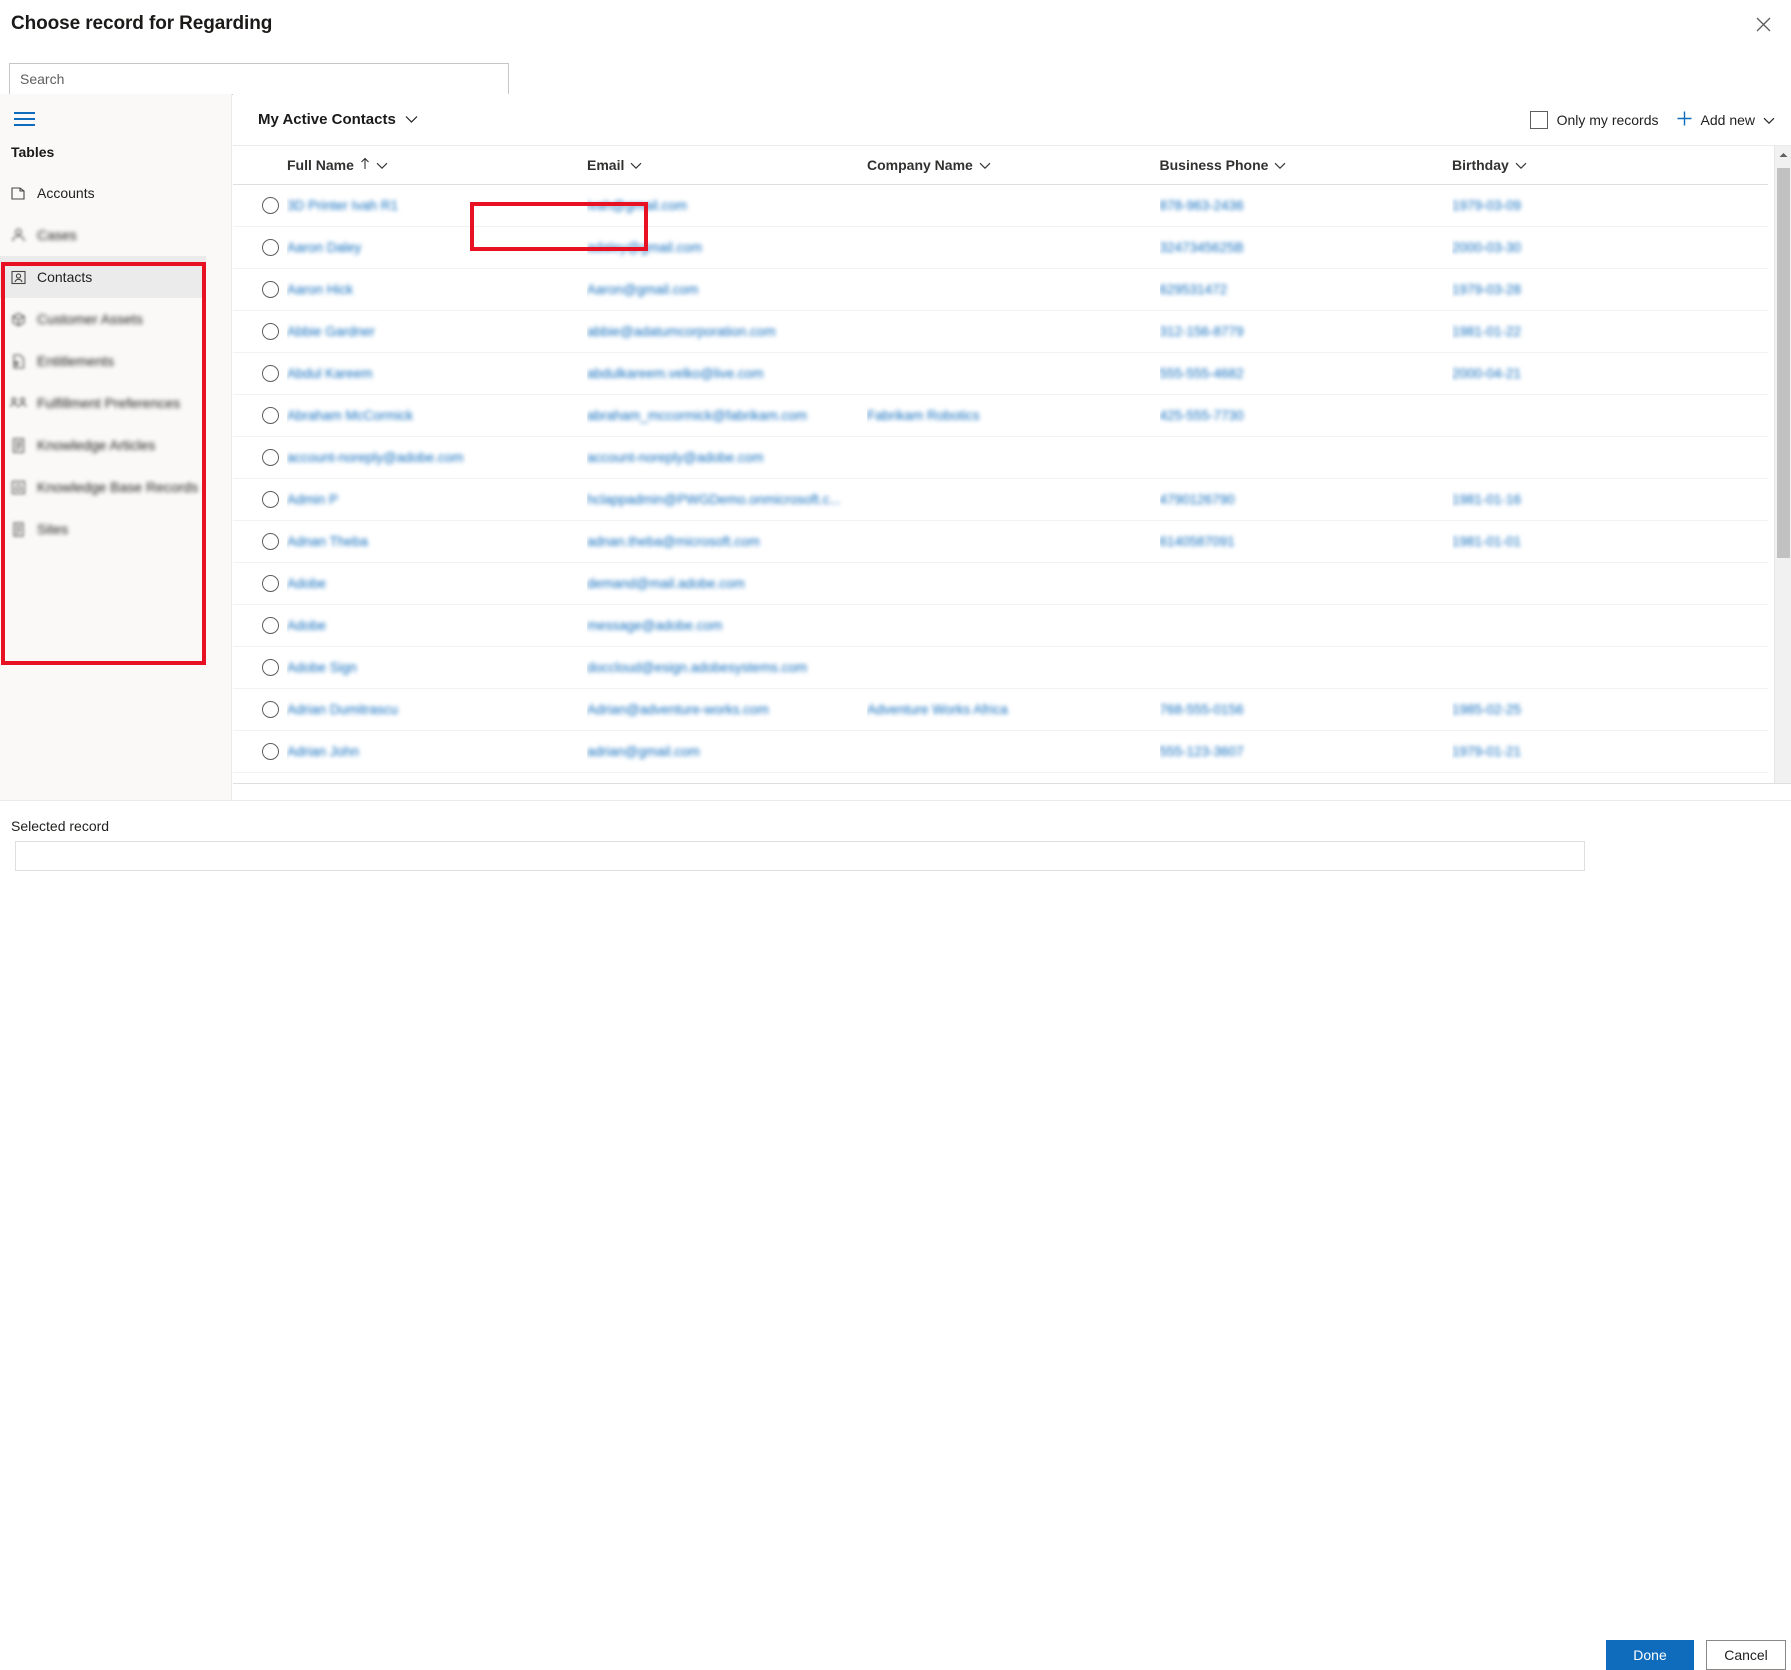 The image size is (1791, 1670). What do you see at coordinates (1746, 1655) in the screenshot?
I see `cancel-button: Cancel` at bounding box center [1746, 1655].